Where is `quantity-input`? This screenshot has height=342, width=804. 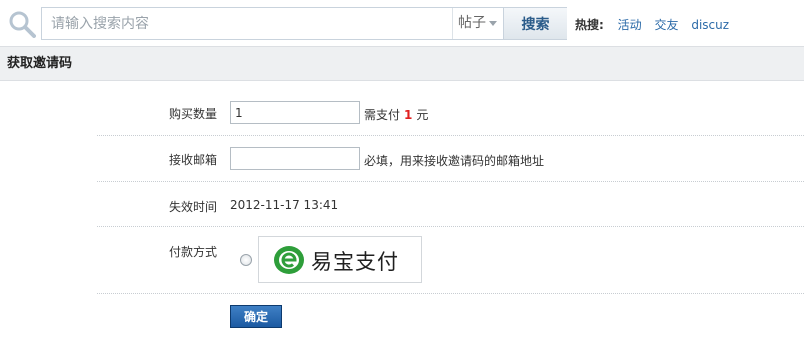 quantity-input is located at coordinates (295, 112).